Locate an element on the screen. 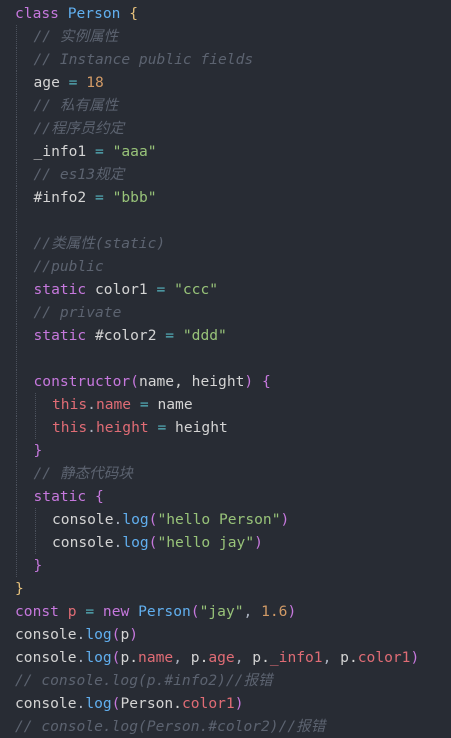 The height and width of the screenshot is (738, 451). code-line: console.log(p) is located at coordinates (225, 634).